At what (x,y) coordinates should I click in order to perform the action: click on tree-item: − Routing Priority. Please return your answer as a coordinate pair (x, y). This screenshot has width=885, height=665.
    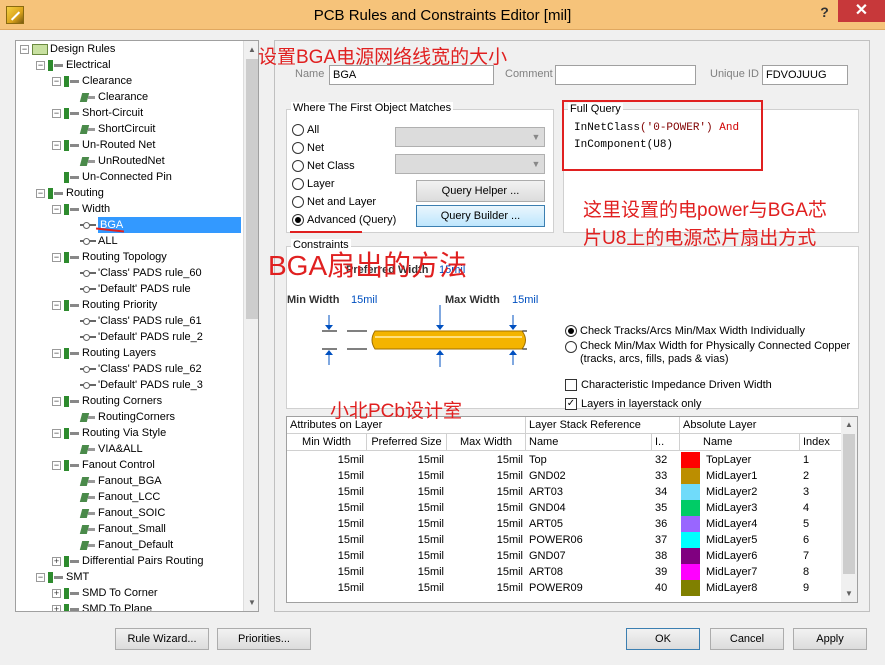
    Looking at the image, I should click on (104, 305).